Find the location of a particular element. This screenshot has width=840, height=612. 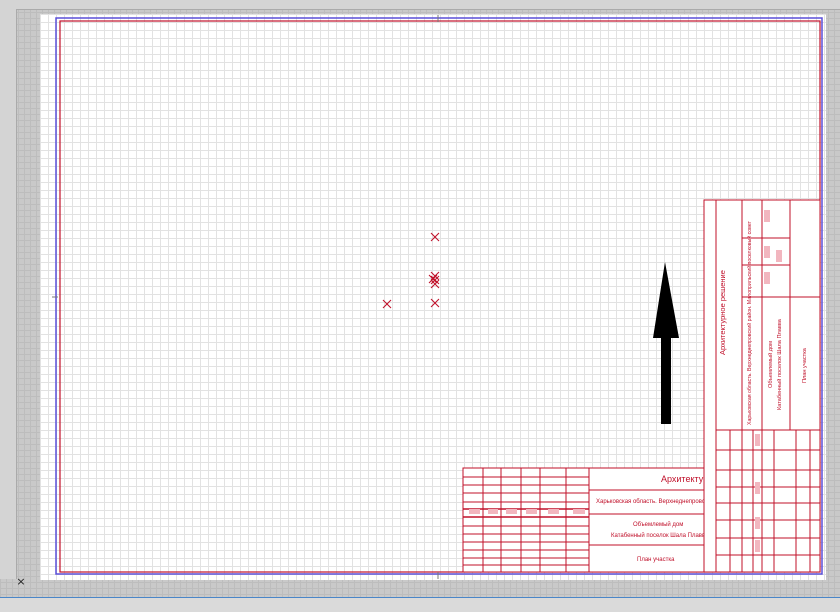

side-block-object-line1: Объемлемый дом is located at coordinates (770, 364).